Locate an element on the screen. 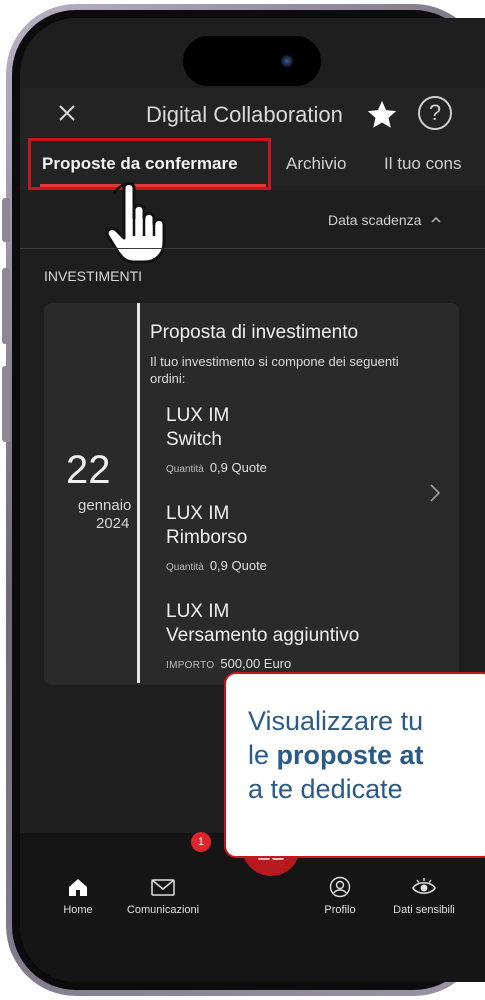 Image resolution: width=485 pixels, height=1000 pixels. proposal-year: 2024 is located at coordinates (113, 523).